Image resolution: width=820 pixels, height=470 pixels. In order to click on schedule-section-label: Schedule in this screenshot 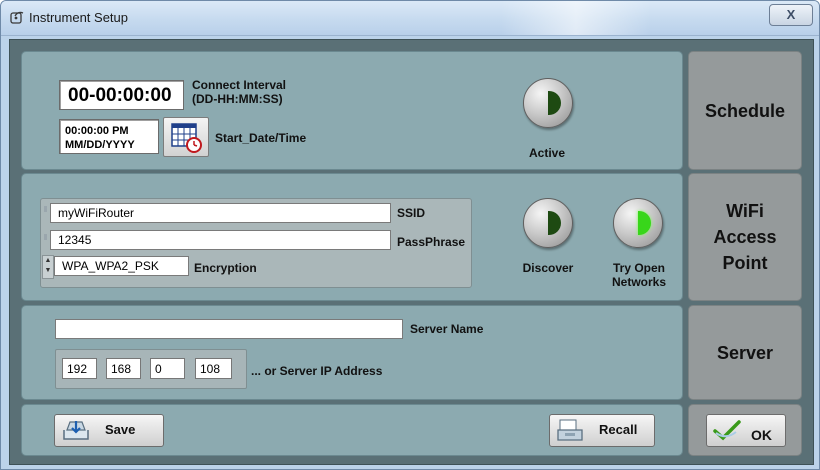, I will do `click(745, 110)`.